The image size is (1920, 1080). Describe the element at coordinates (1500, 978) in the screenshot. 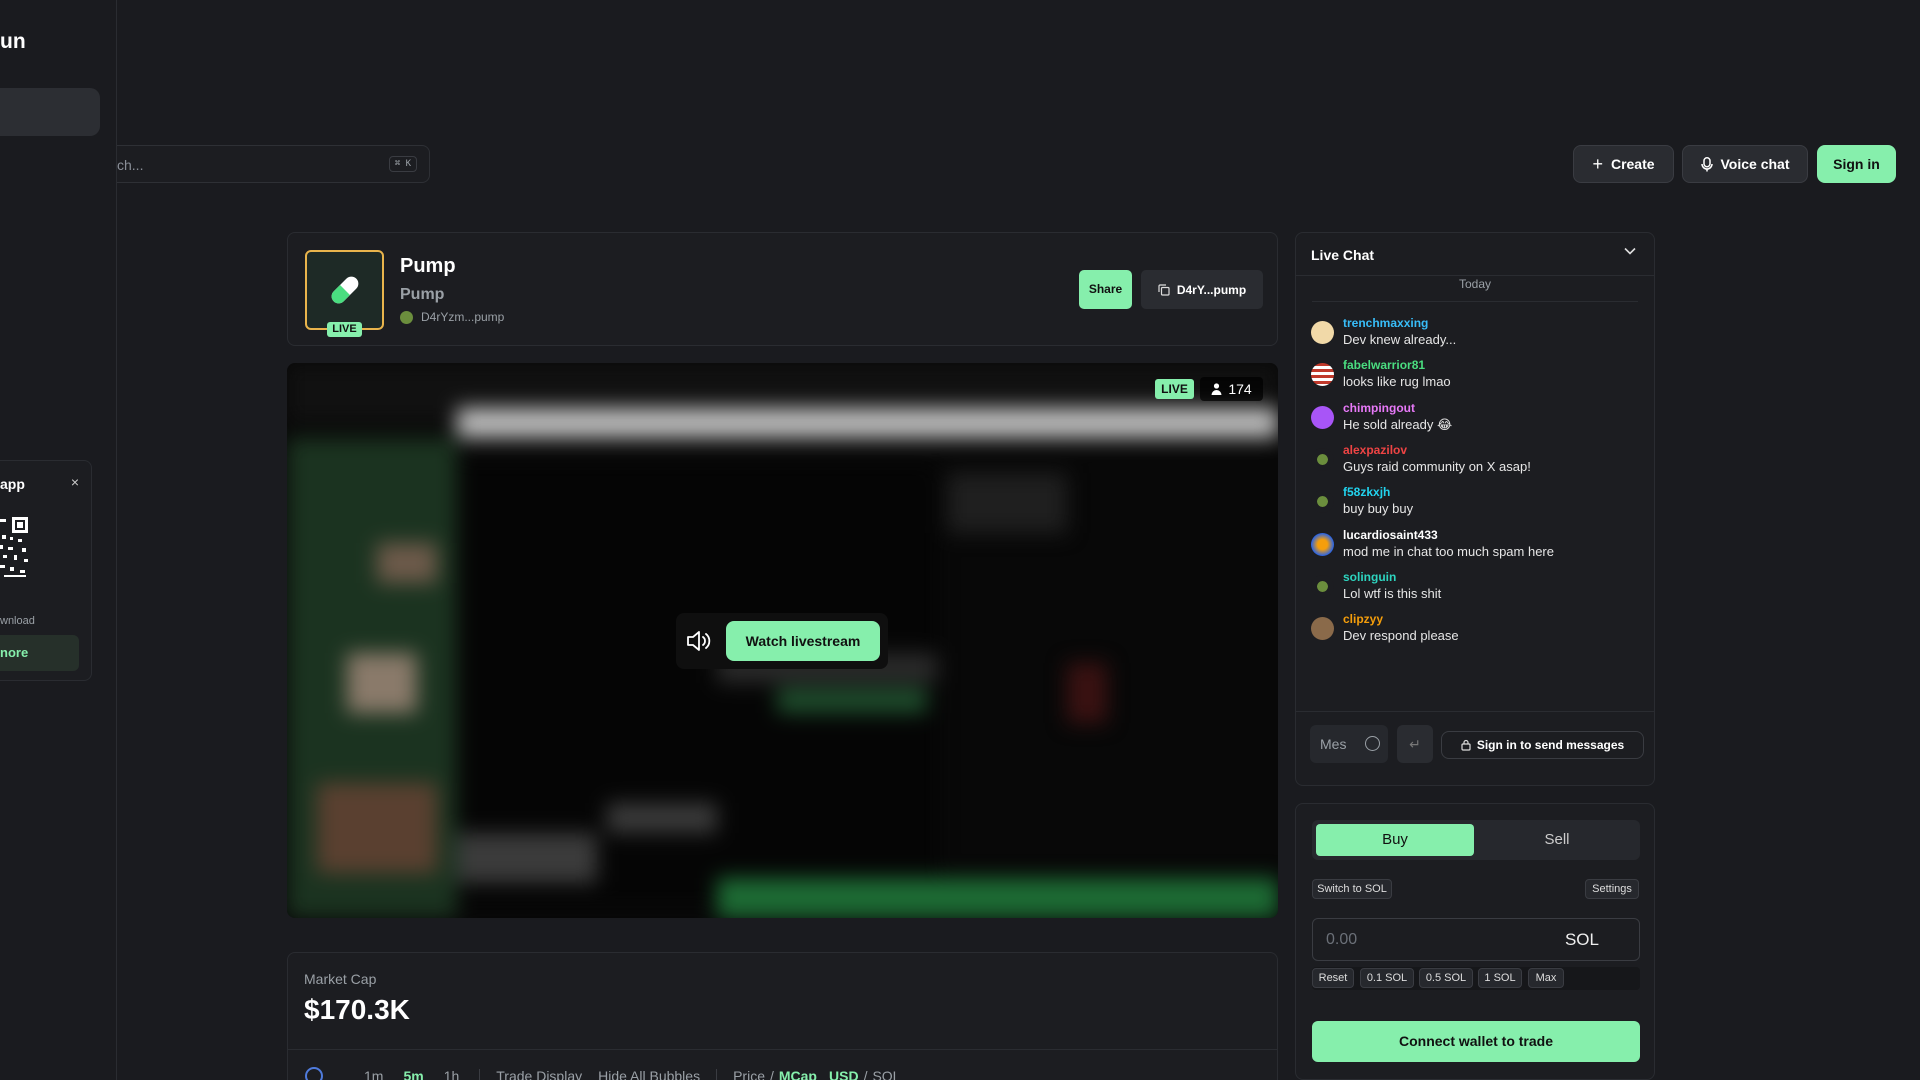

I see `quick-1-sol-button: 1 SOL` at that location.